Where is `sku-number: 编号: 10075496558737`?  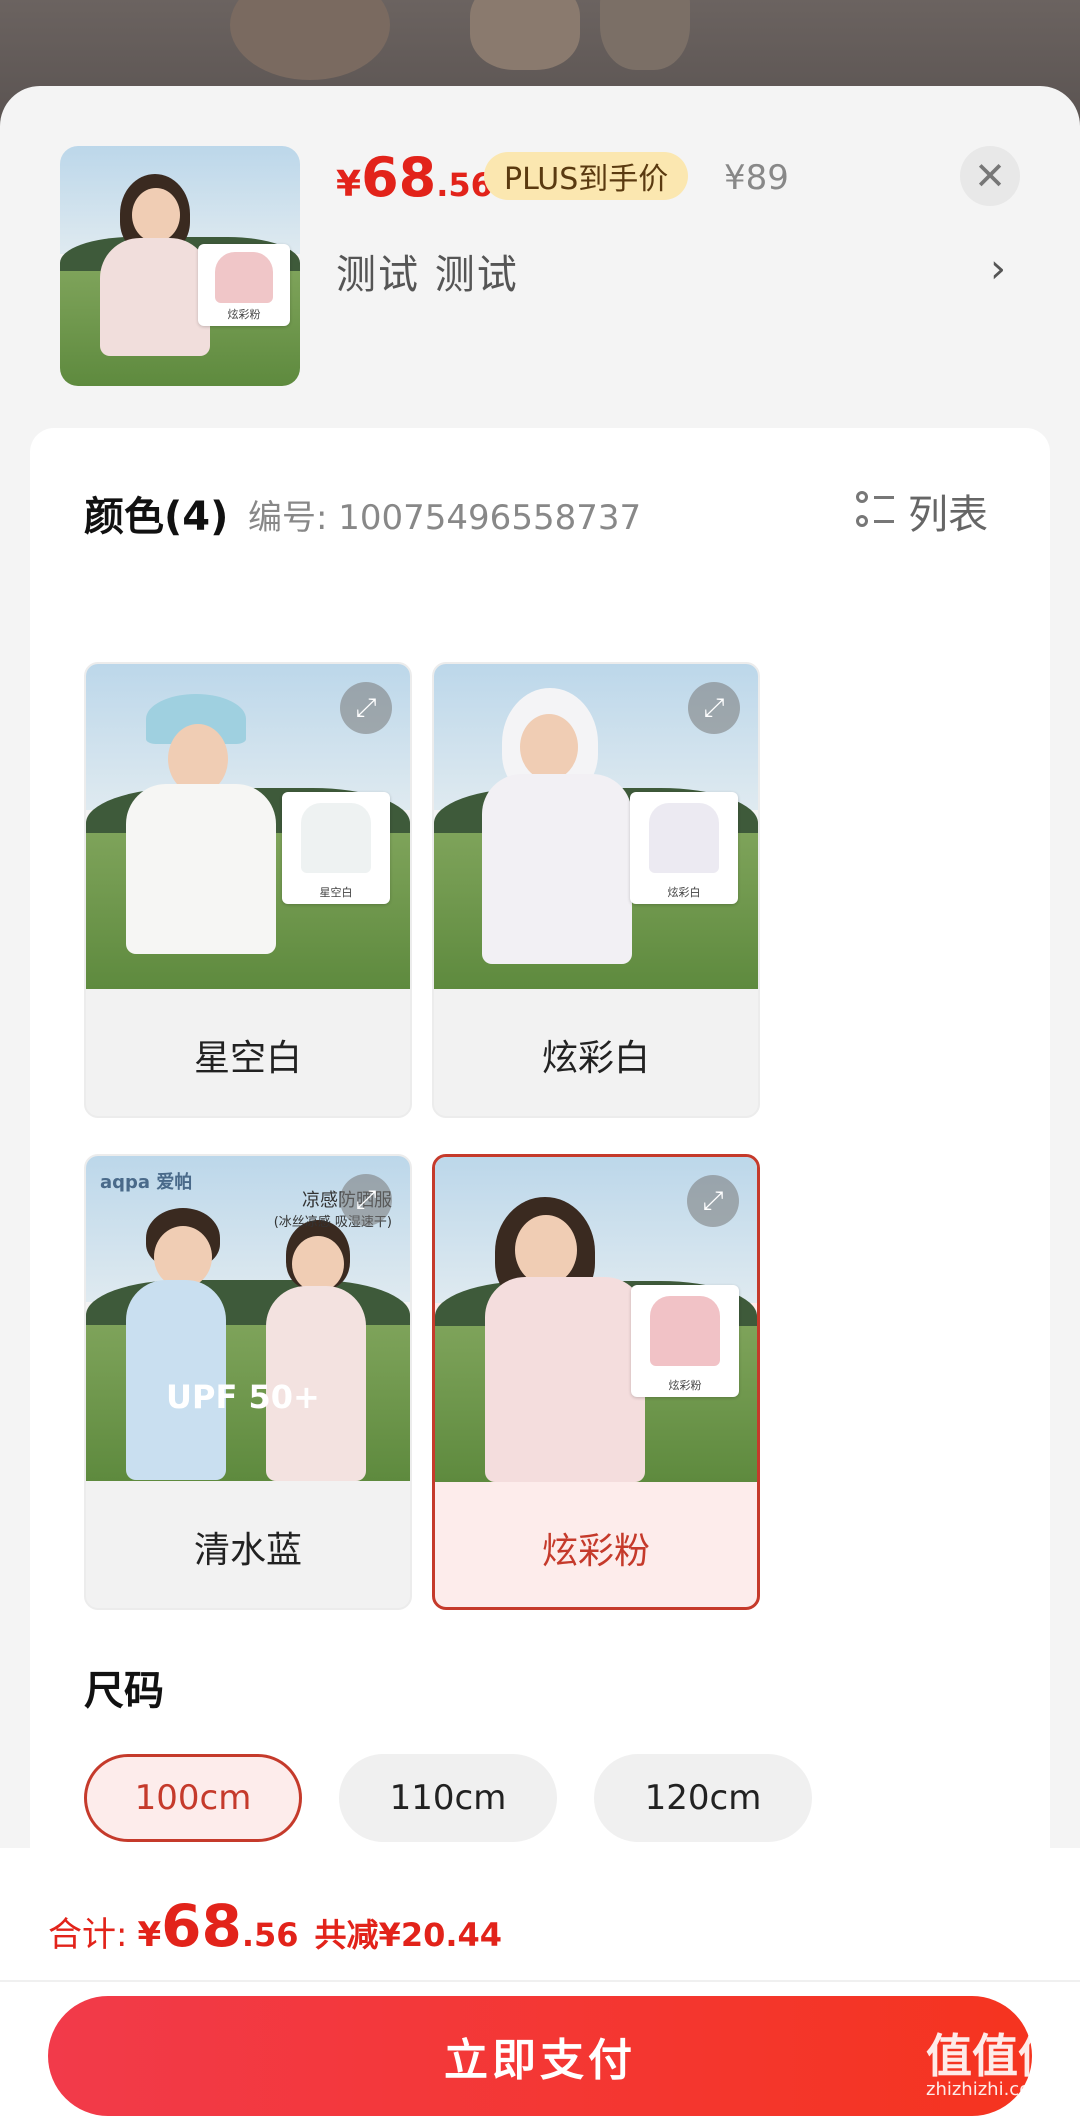
sku-number: 编号: 10075496558737 is located at coordinates (445, 518).